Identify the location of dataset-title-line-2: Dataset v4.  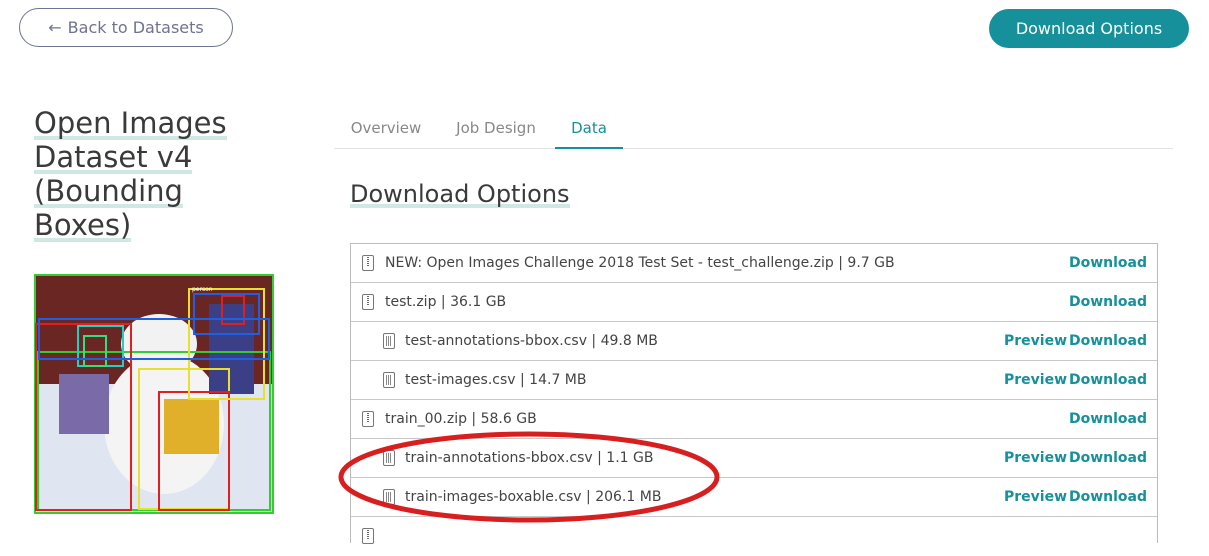
(113, 157).